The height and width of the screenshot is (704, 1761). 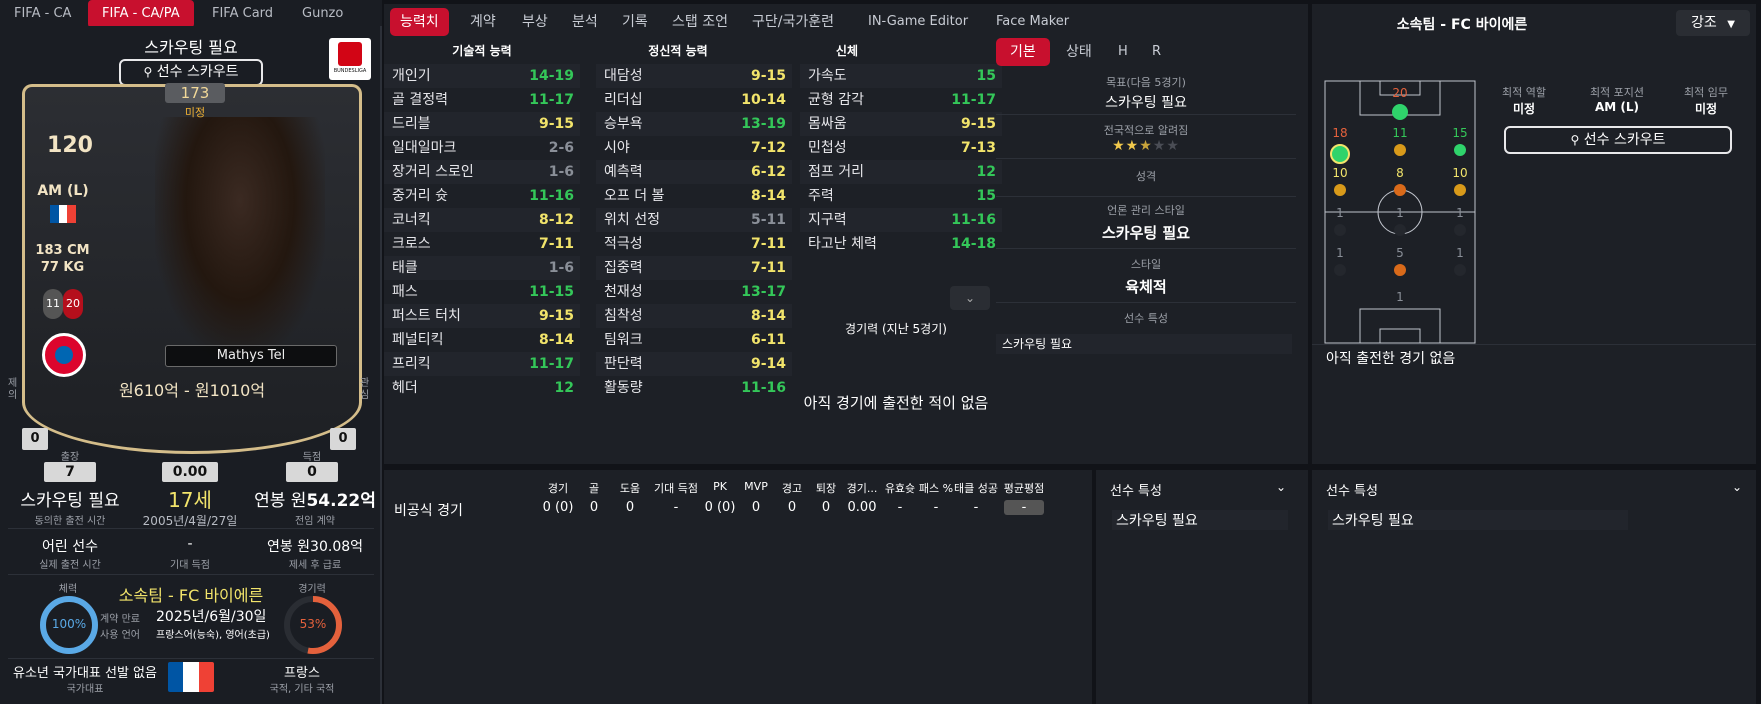 I want to click on badge-number-red: 20, so click(x=73, y=304).